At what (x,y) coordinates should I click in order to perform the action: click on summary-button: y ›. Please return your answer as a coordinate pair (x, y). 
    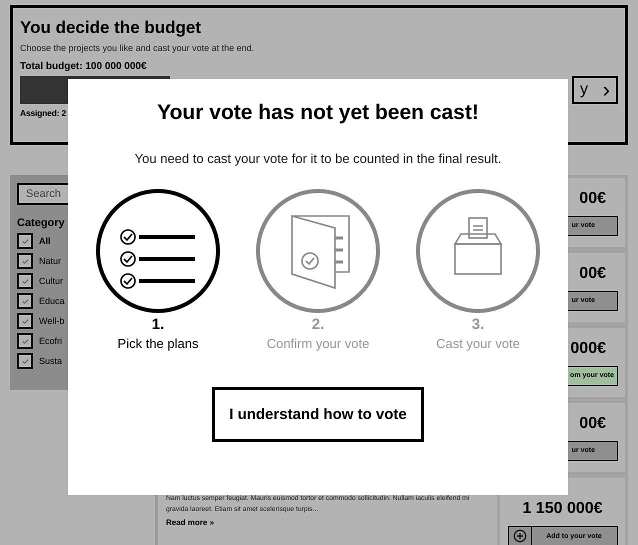
    Looking at the image, I should click on (595, 90).